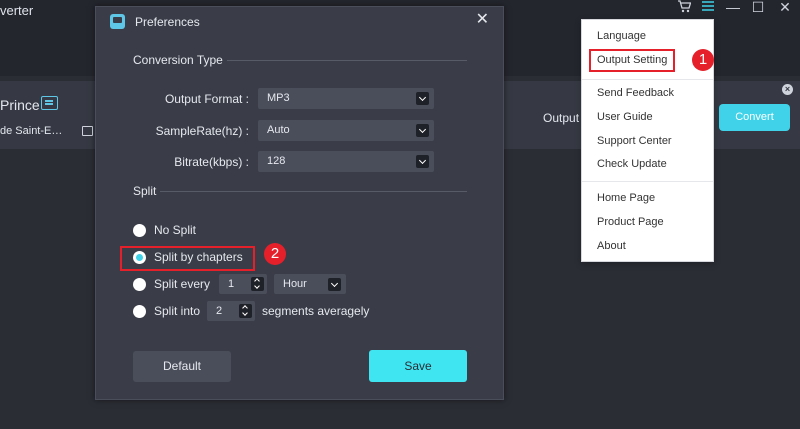 The width and height of the screenshot is (800, 429). I want to click on convert-button: Convert, so click(754, 117).